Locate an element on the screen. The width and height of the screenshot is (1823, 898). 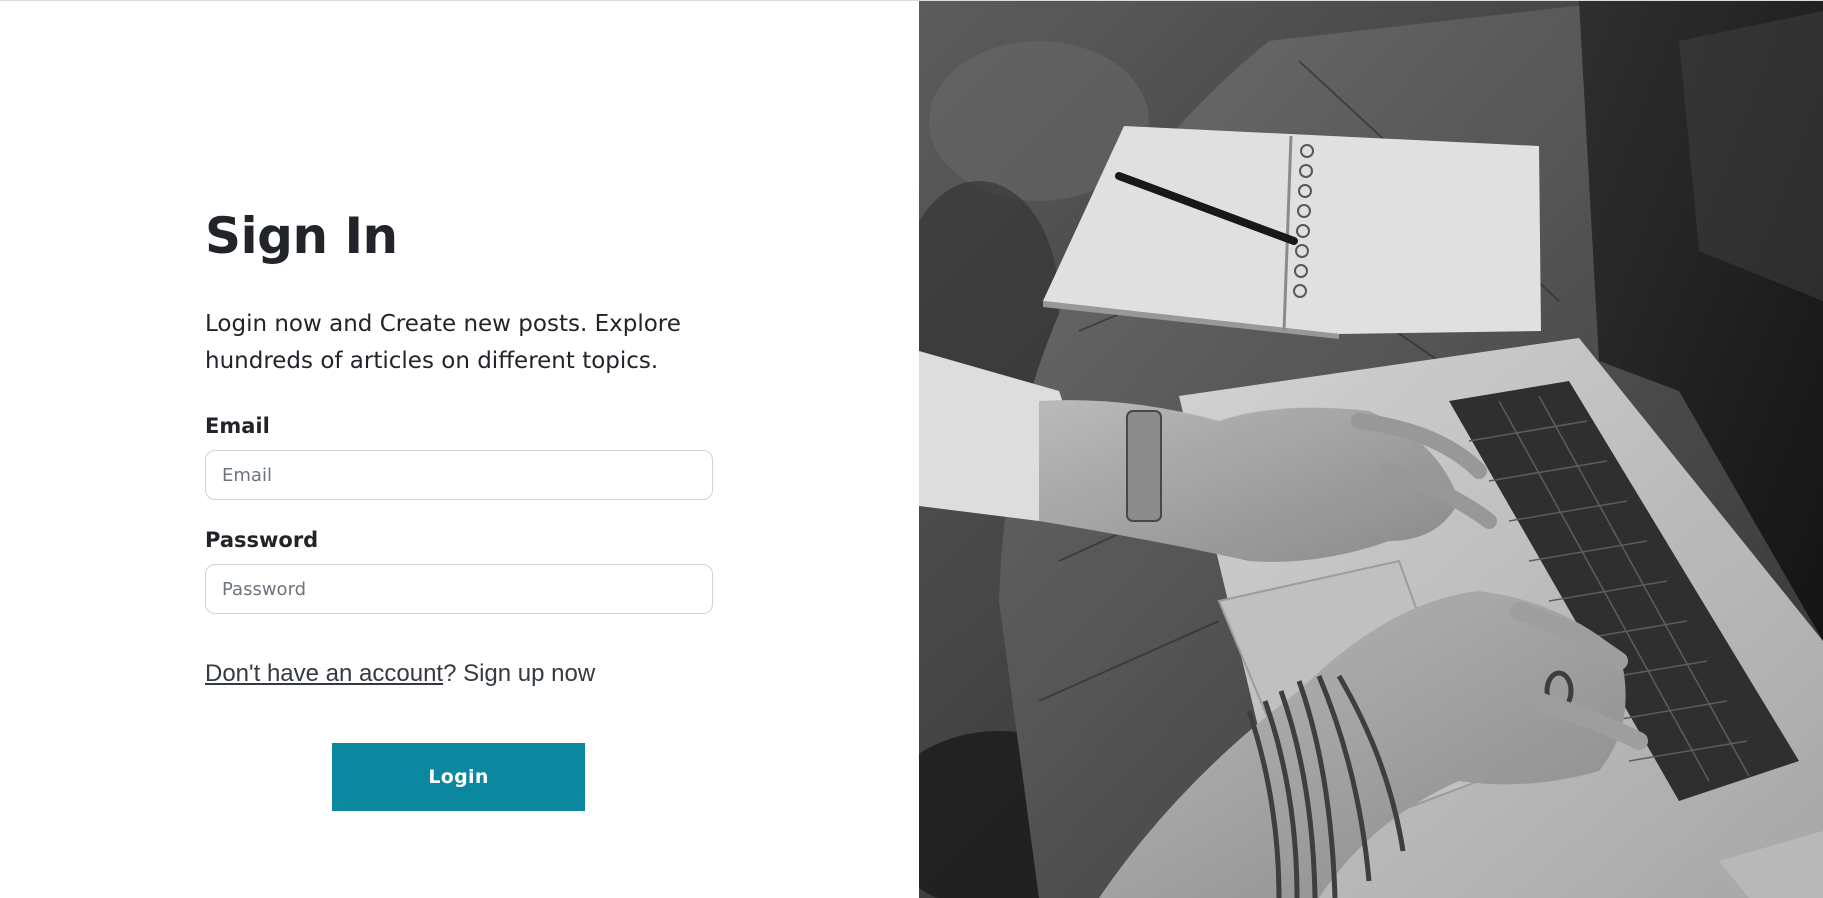
page-title: Sign In is located at coordinates (301, 236).